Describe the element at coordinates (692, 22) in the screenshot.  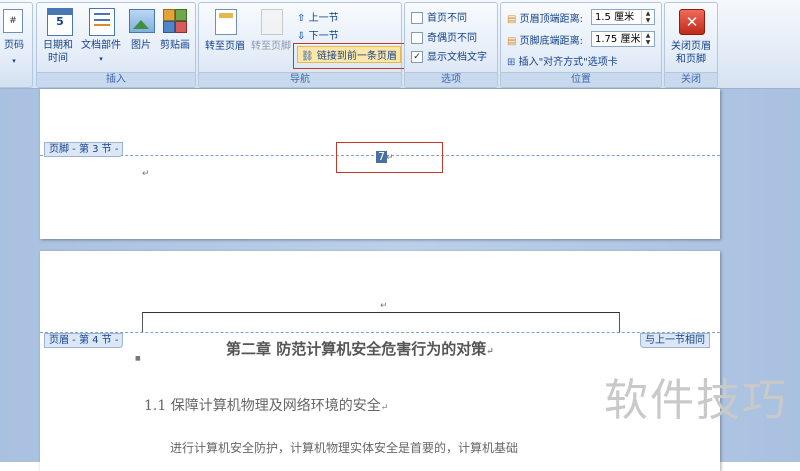
I see `close-icon: ✕` at that location.